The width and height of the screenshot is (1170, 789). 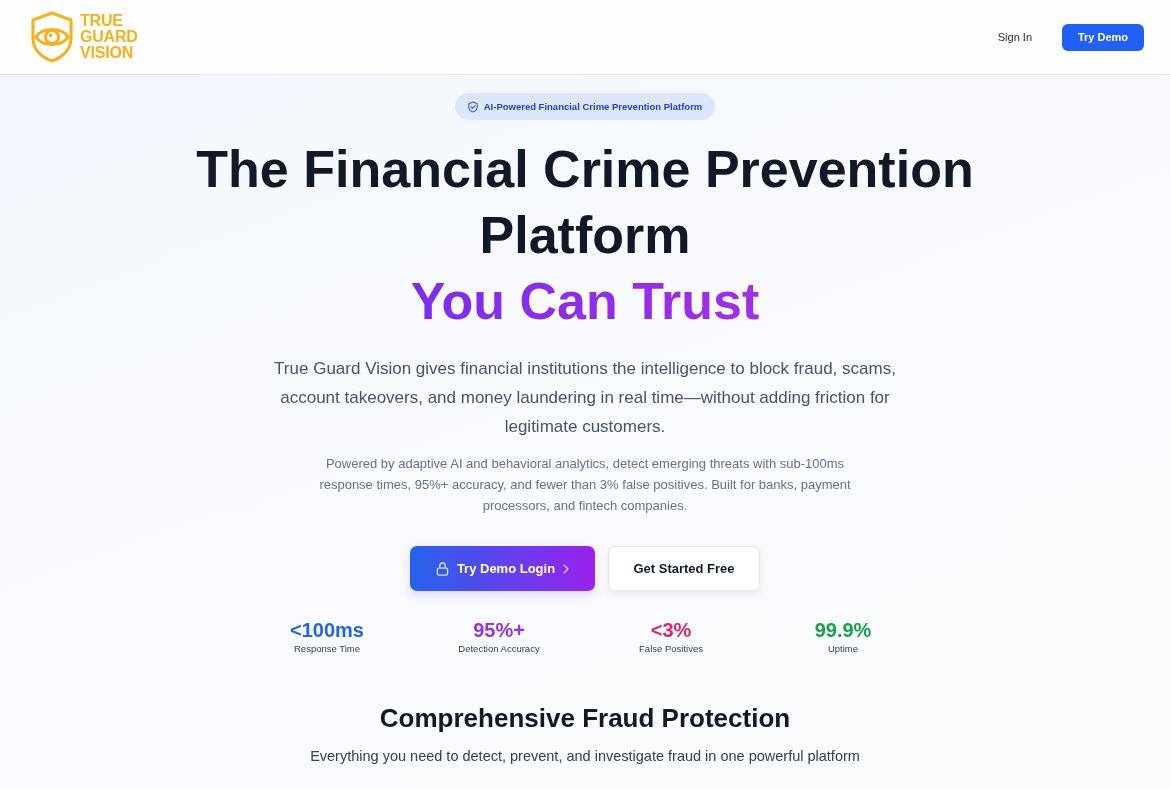 What do you see at coordinates (327, 630) in the screenshot?
I see `stat-value: <100ms` at bounding box center [327, 630].